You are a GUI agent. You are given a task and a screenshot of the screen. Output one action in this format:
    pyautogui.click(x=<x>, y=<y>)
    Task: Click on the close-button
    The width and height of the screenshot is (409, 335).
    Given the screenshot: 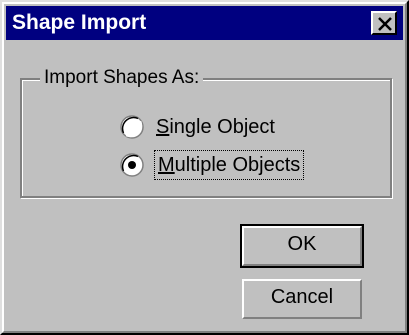 What is the action you would take?
    pyautogui.click(x=384, y=23)
    